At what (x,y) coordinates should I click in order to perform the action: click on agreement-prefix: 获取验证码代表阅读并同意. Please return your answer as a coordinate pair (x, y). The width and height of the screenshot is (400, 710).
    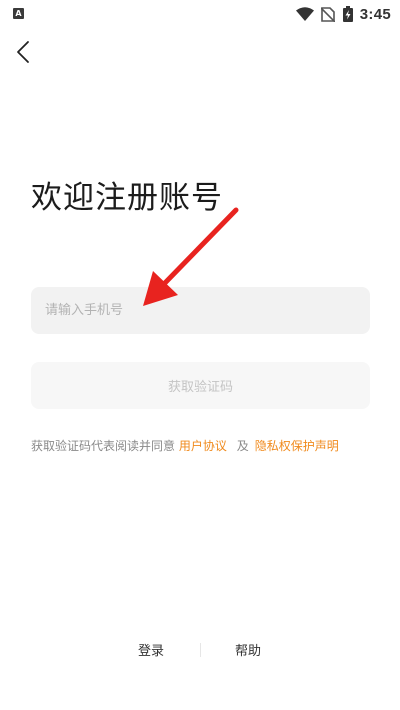
    Looking at the image, I should click on (103, 446).